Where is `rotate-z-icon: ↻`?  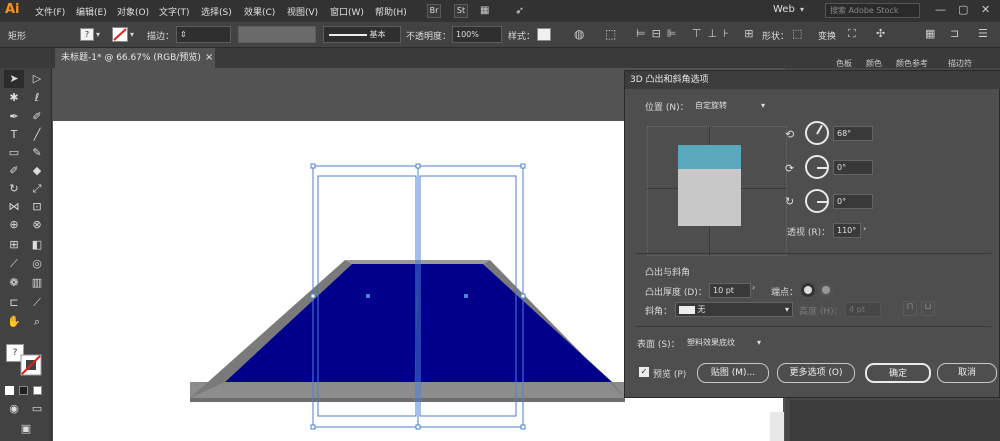
rotate-z-icon: ↻ is located at coordinates (790, 201).